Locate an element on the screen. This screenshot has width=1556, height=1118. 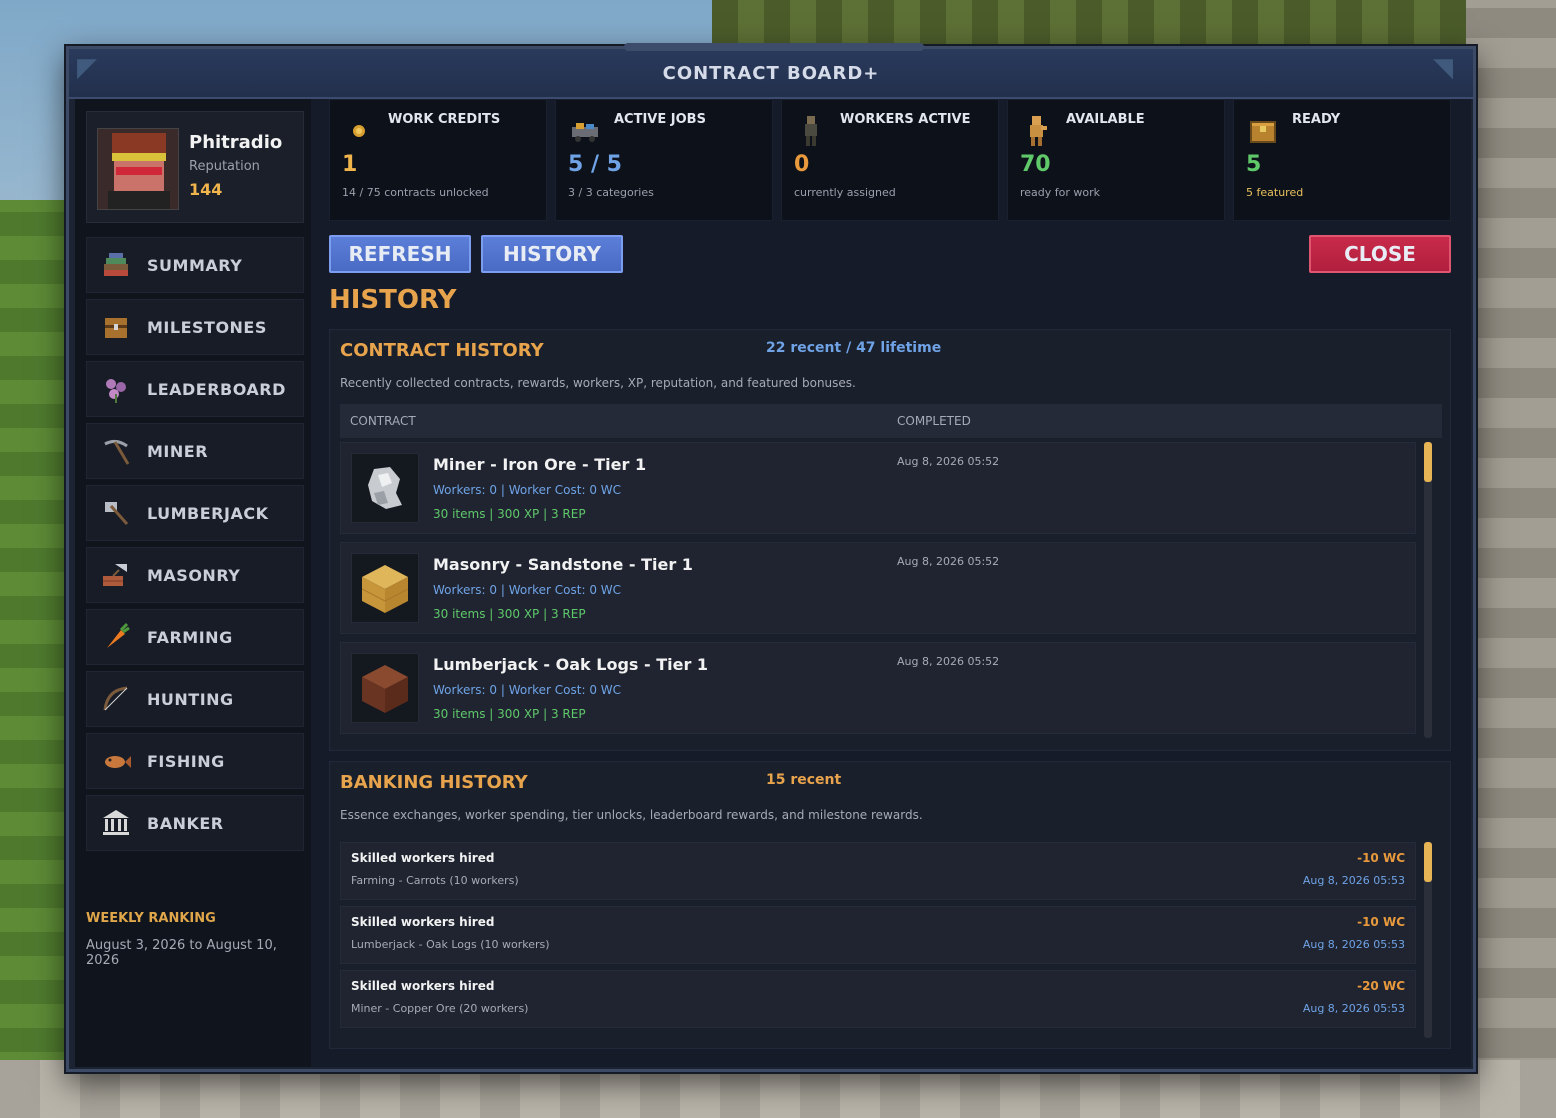
banking-title: Skilled workers hired is located at coordinates (423, 922).